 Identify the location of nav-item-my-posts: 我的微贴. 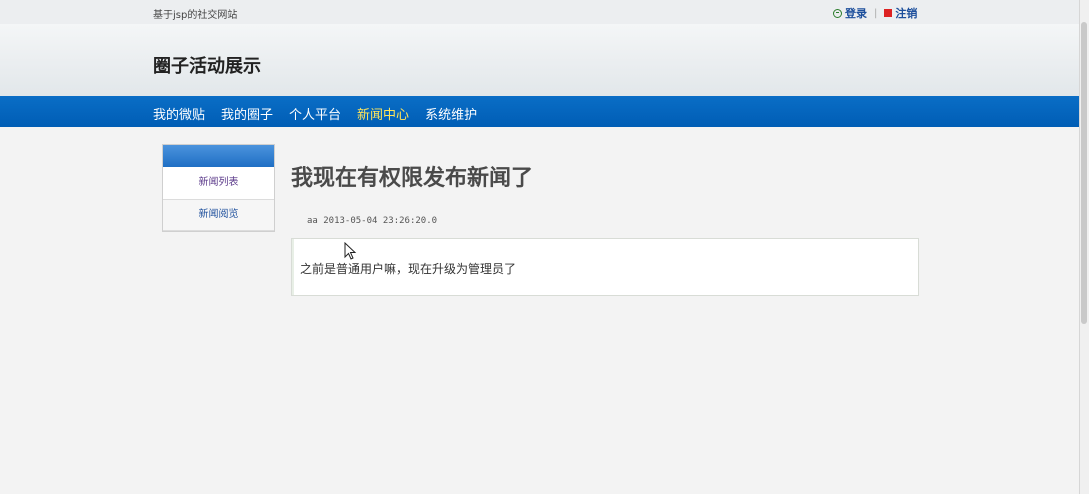
(179, 113).